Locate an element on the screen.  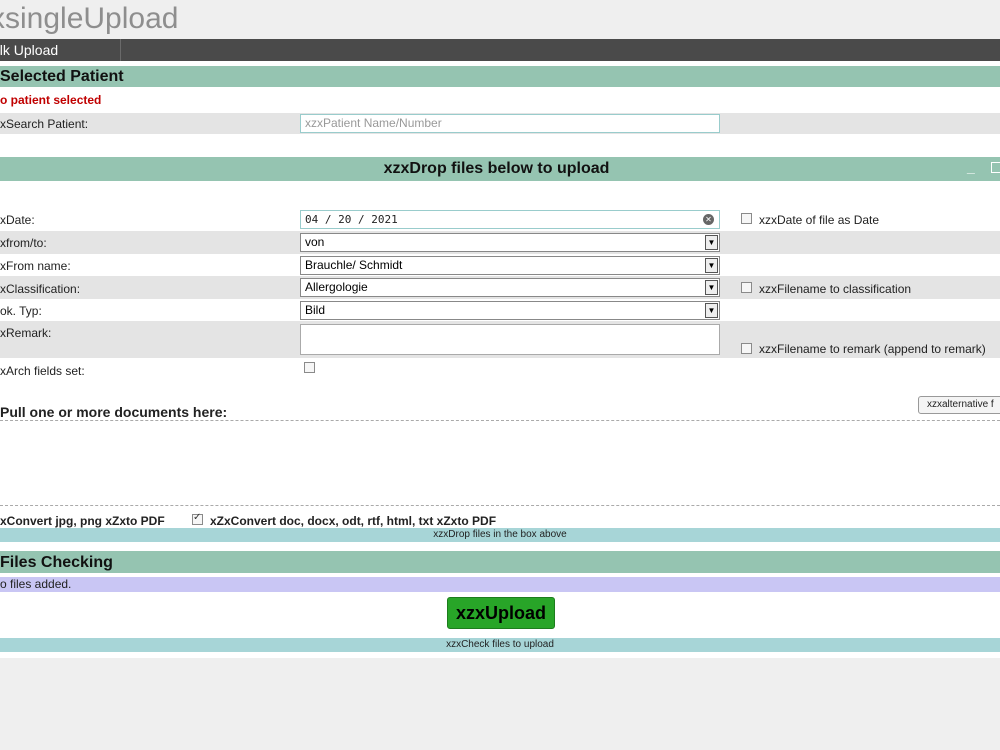
drop-info-bar: xzxDrop files in the box above is located at coordinates (500, 535).